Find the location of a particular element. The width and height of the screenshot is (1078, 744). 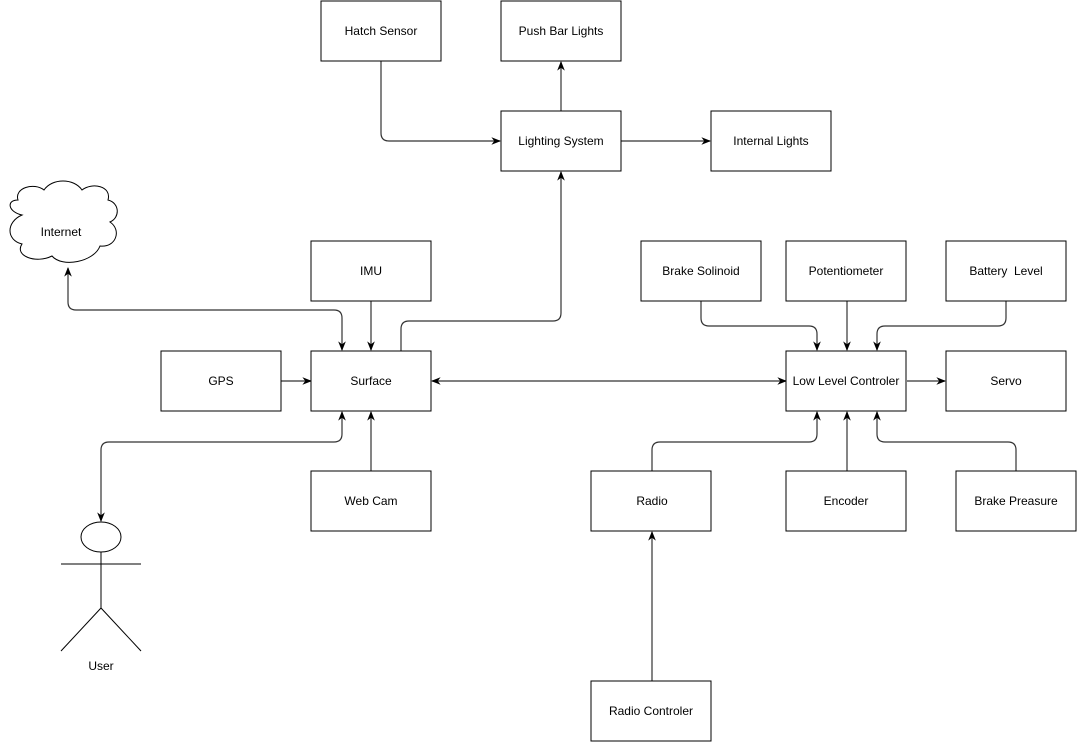

node-encoder: Encoder is located at coordinates (846, 501).